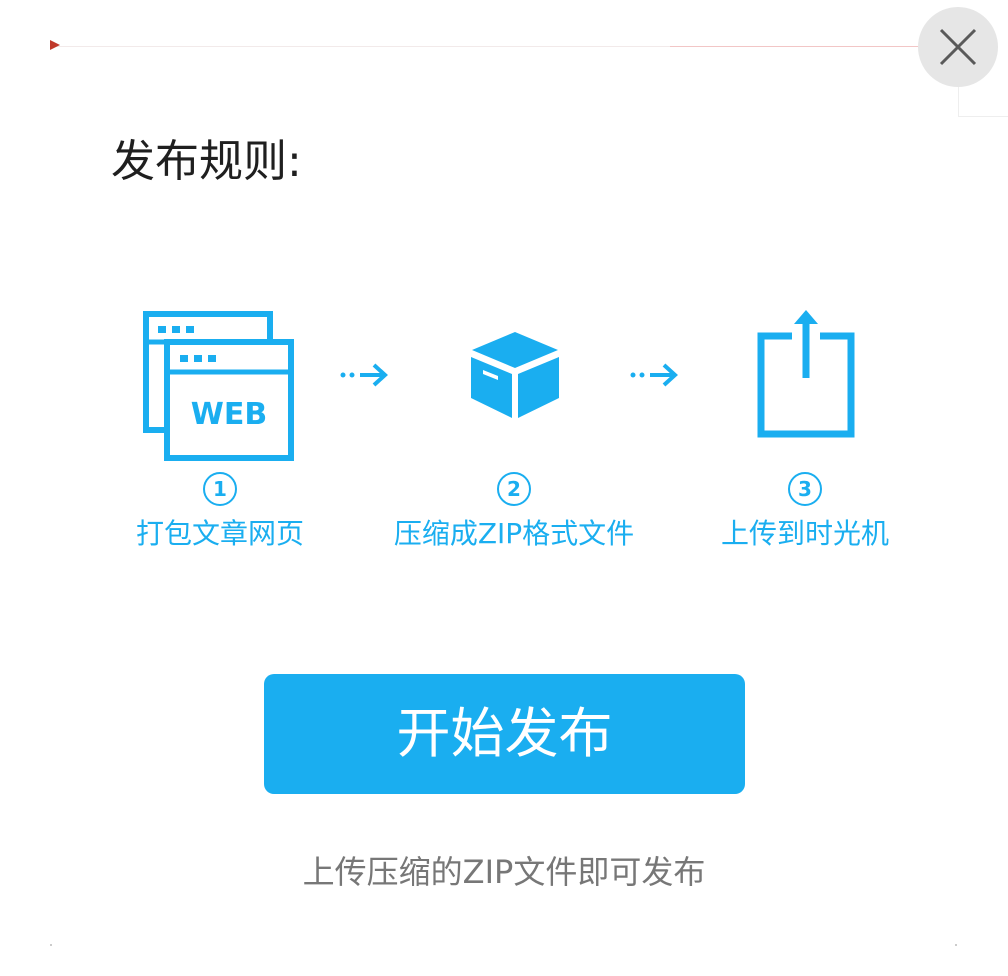 Image resolution: width=1008 pixels, height=976 pixels. Describe the element at coordinates (219, 533) in the screenshot. I see `step-label-1: 打包文章网页` at that location.